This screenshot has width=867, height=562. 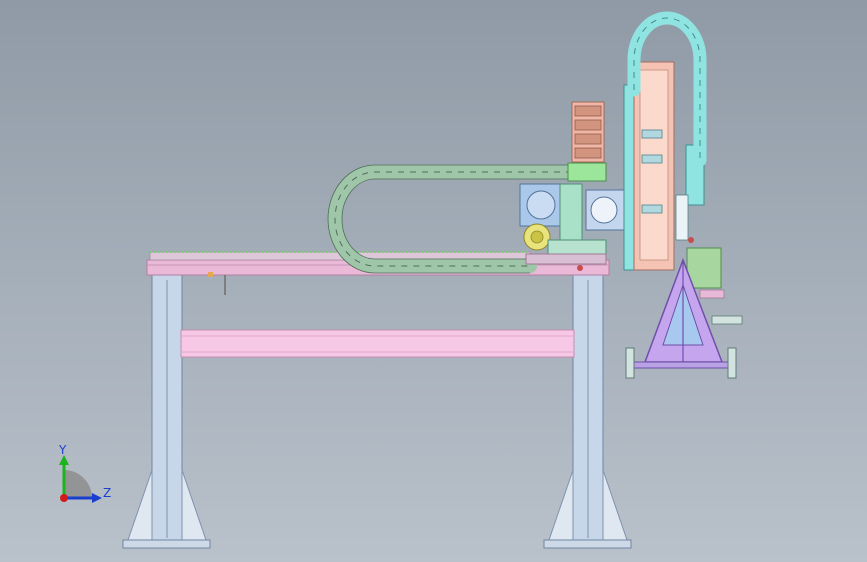 I want to click on x-axis-origin, so click(x=64, y=498).